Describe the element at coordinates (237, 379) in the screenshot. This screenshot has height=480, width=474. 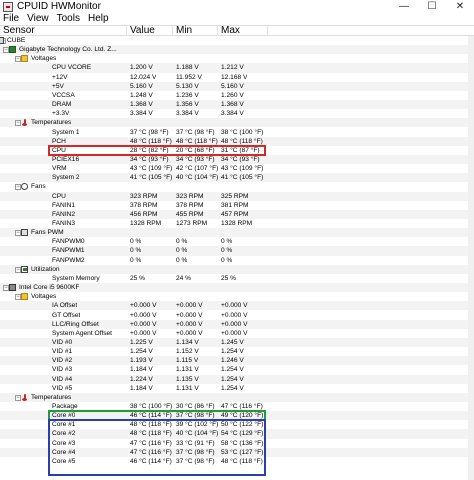
I see `sensor-row: VID #4 1.224 V 1.135 V 1.254 V` at that location.